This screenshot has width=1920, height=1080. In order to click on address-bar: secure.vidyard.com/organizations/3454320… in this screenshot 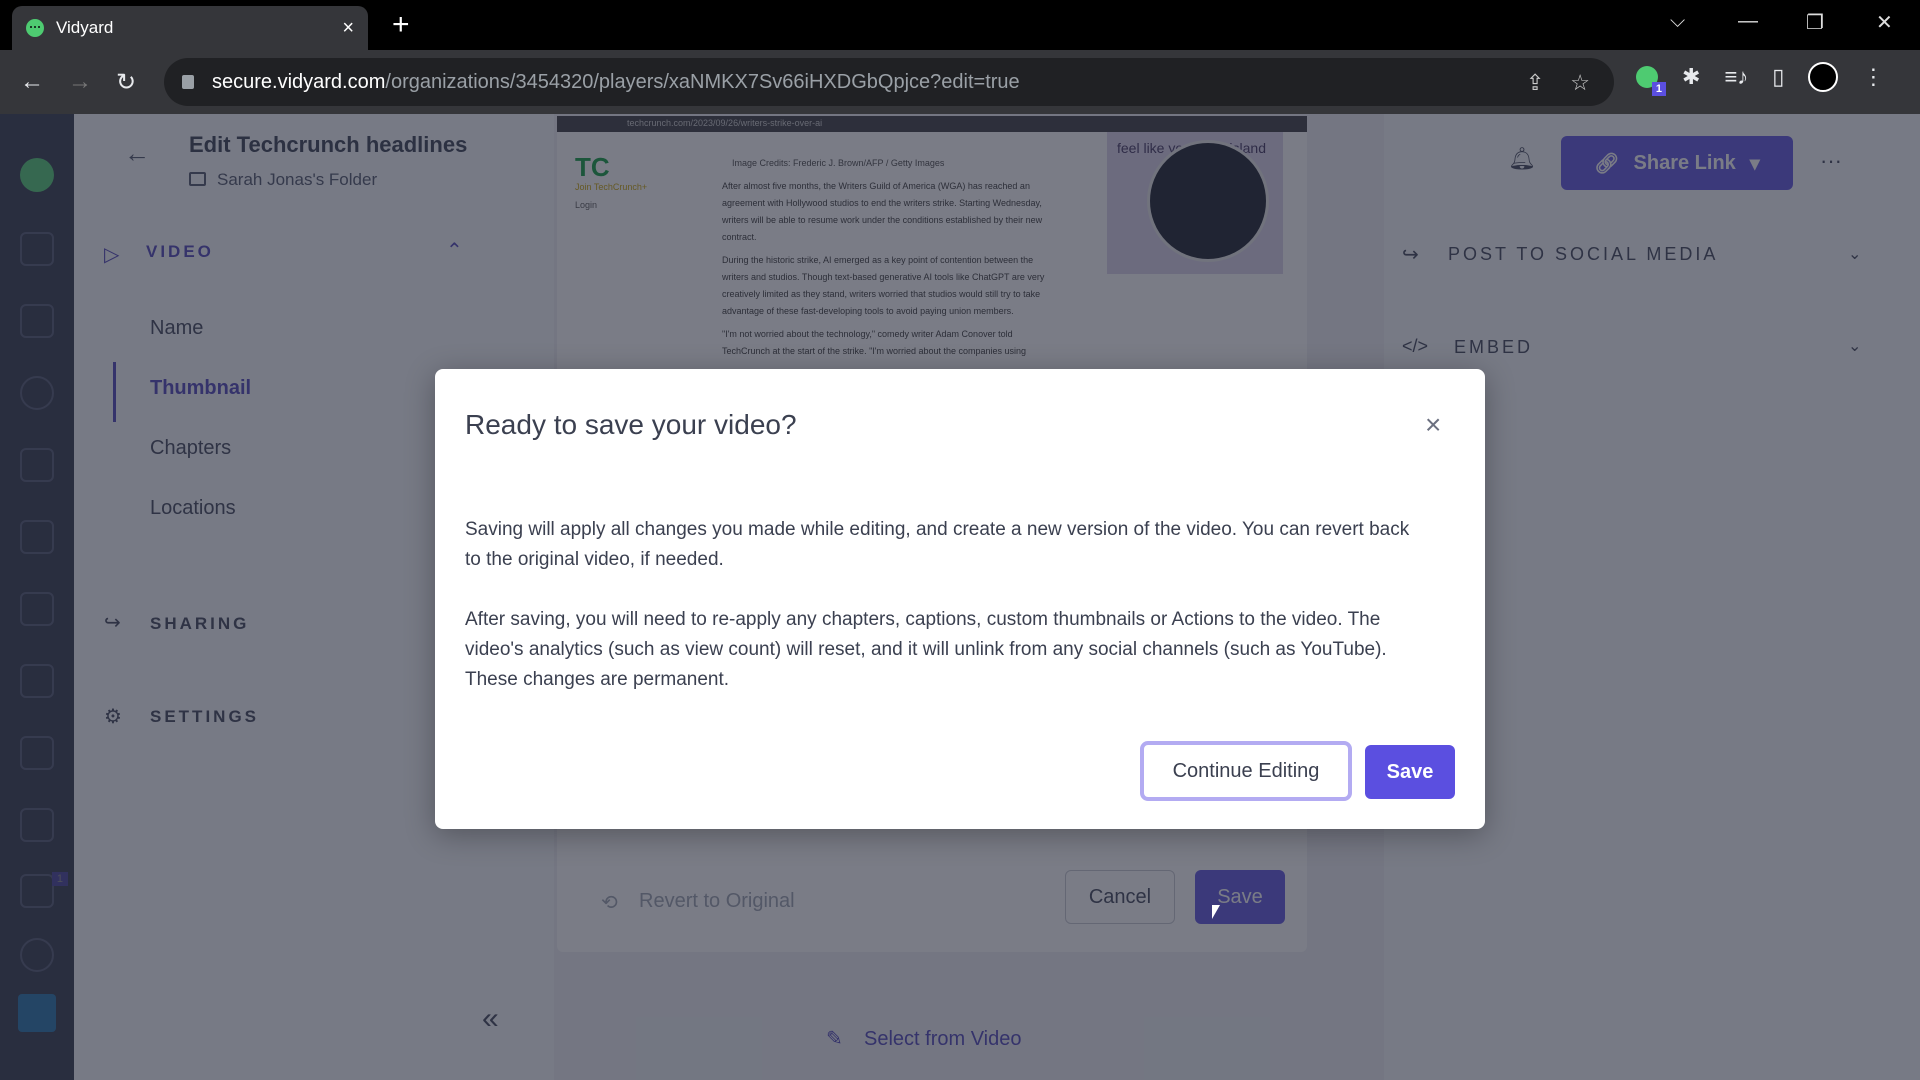, I will do `click(889, 82)`.